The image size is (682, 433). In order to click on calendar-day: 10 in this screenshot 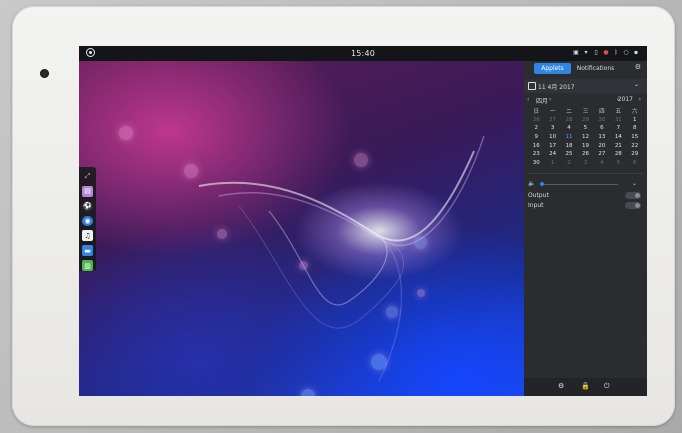, I will do `click(552, 137)`.